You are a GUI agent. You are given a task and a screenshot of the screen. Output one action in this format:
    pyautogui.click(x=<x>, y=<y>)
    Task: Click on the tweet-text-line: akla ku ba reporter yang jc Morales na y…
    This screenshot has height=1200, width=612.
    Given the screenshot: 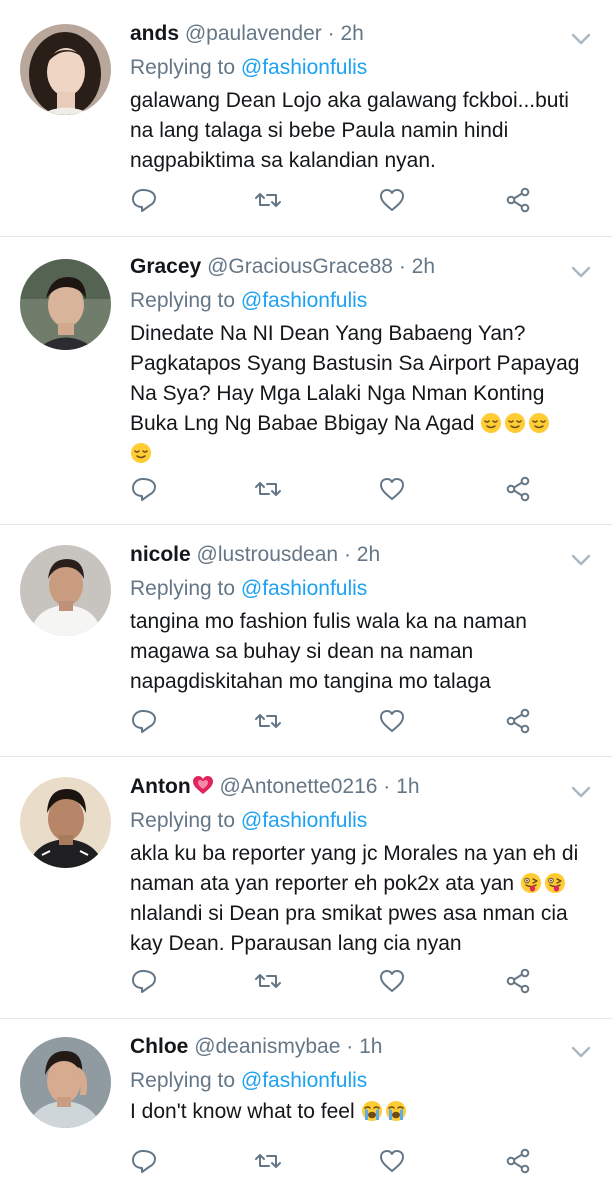 What is the action you would take?
    pyautogui.click(x=354, y=853)
    